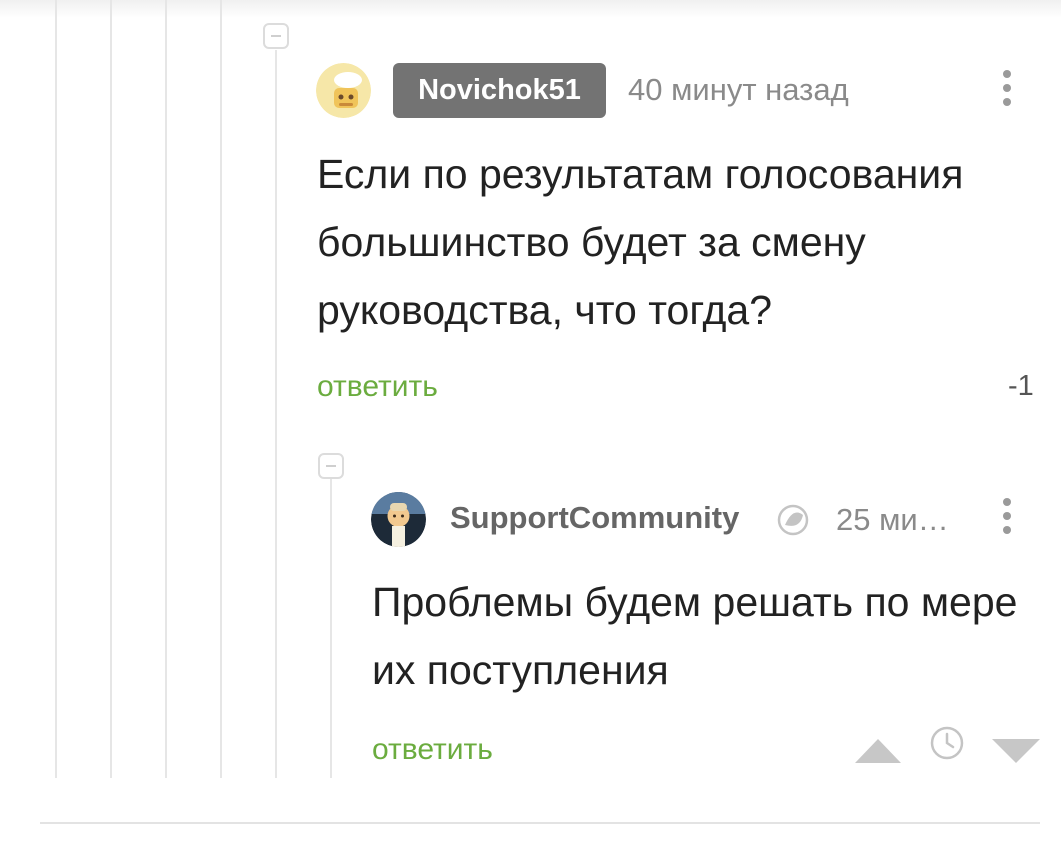 This screenshot has height=843, width=1061. What do you see at coordinates (499, 90) in the screenshot?
I see `author-name: Novichok51` at bounding box center [499, 90].